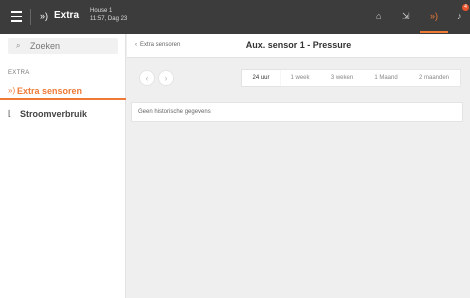  What do you see at coordinates (174, 112) in the screenshot?
I see `notice-text: Geen historische gegevens` at bounding box center [174, 112].